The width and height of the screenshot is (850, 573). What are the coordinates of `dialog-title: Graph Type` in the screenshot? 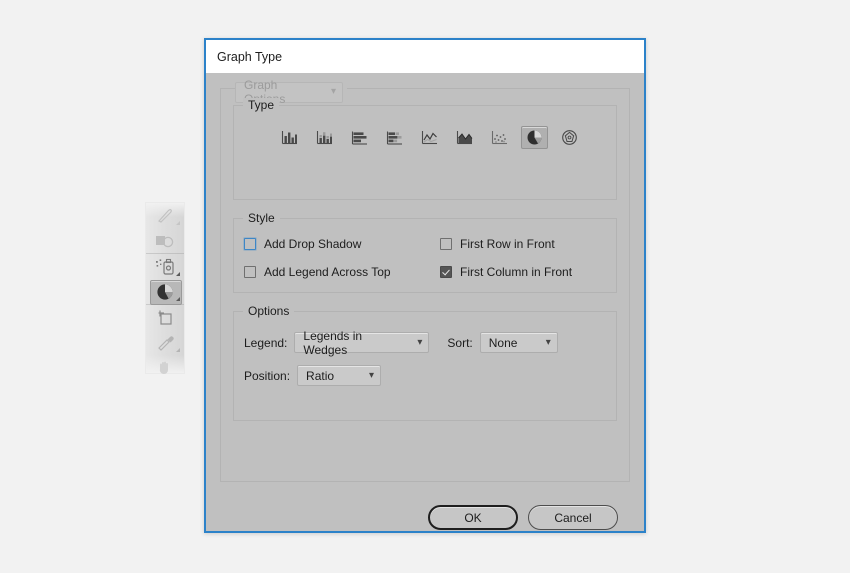 It's located at (250, 56).